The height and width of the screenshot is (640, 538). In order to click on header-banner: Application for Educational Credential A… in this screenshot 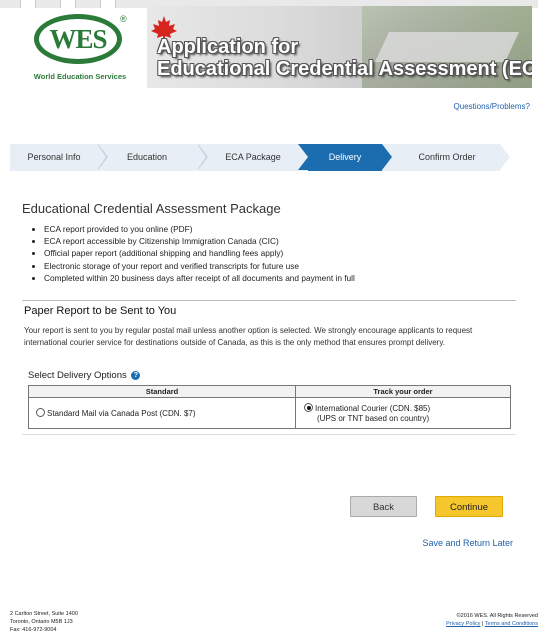, I will do `click(339, 47)`.